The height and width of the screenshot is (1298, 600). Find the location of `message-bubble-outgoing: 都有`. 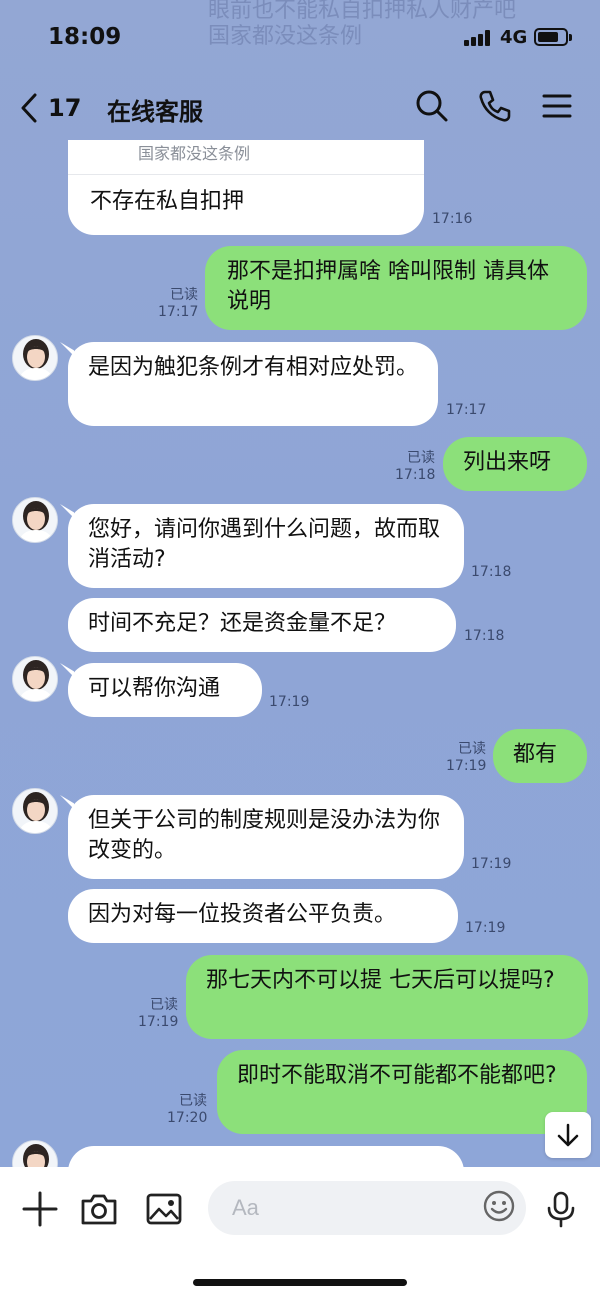

message-bubble-outgoing: 都有 is located at coordinates (540, 756).